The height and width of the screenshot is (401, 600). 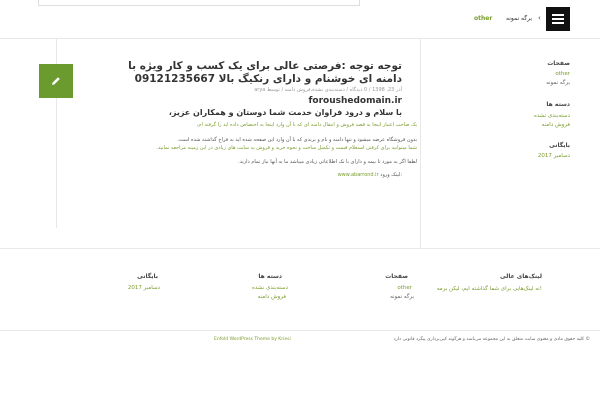 I want to click on post-site-link: www.abarrond.ir, so click(x=358, y=175).